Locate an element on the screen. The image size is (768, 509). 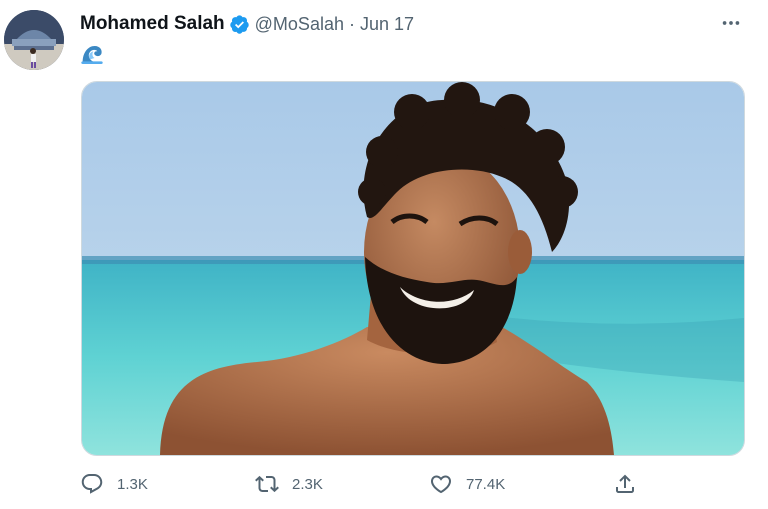
tweet-actions: 1.3K 2.3K 77.4K is located at coordinates (384, 484).